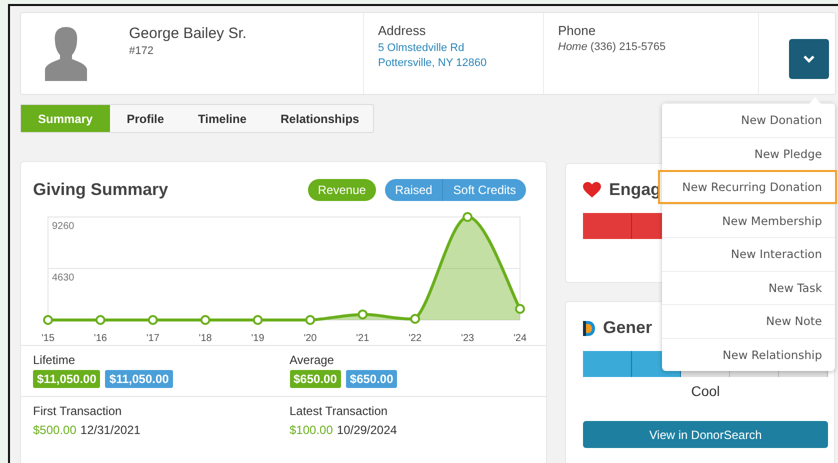 Image resolution: width=838 pixels, height=463 pixels. What do you see at coordinates (54, 430) in the screenshot?
I see `transaction-amount: $500.00` at bounding box center [54, 430].